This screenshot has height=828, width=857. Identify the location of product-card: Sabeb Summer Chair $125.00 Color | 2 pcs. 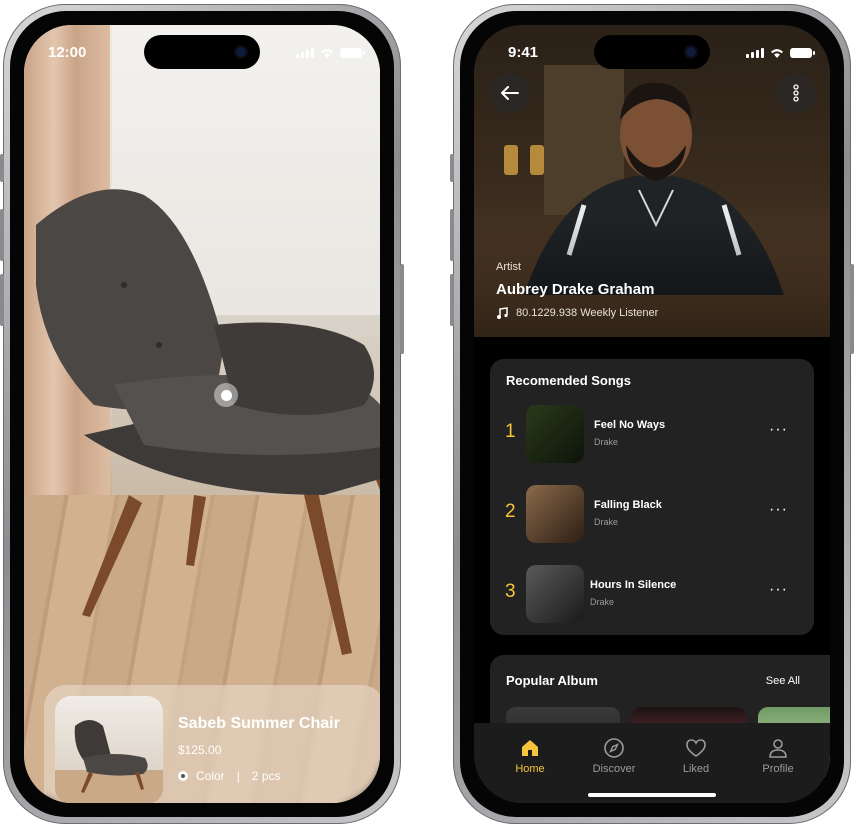
(212, 744).